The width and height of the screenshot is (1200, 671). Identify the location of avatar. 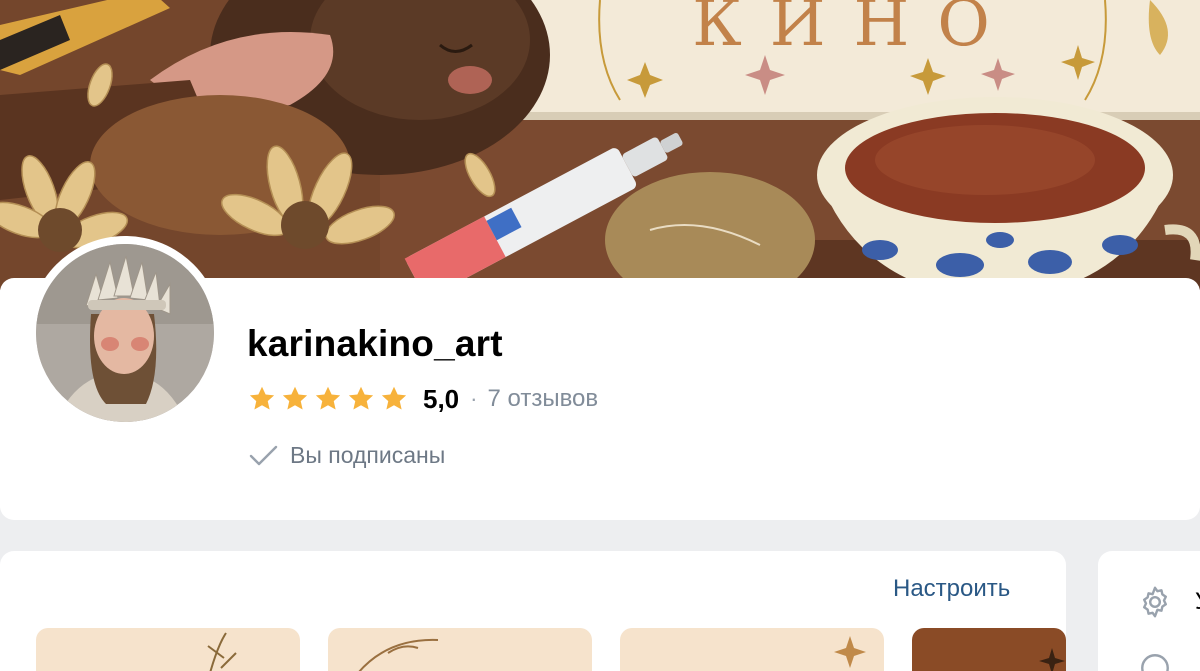
(125, 333).